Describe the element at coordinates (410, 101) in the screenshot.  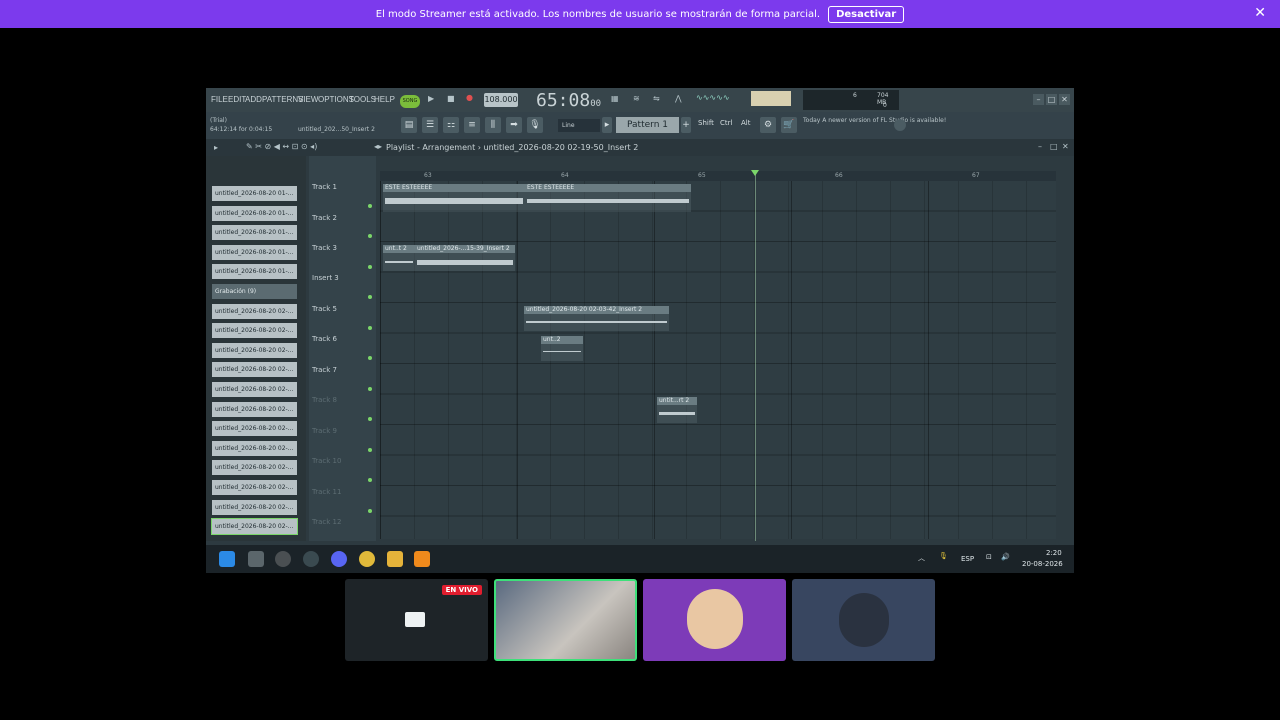
I see `song-mode-toggle: SONG` at that location.